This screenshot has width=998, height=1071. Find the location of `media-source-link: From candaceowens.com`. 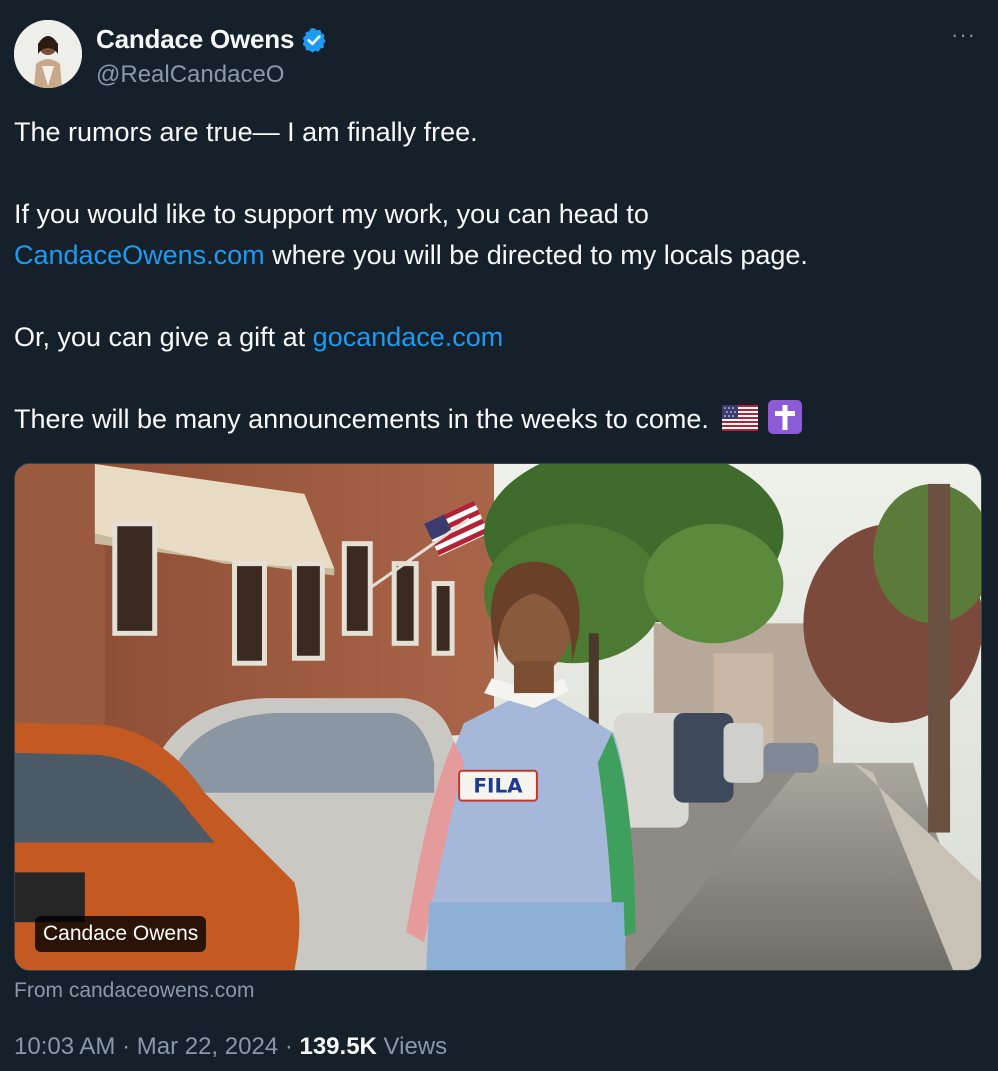

media-source-link: From candaceowens.com is located at coordinates (134, 991).